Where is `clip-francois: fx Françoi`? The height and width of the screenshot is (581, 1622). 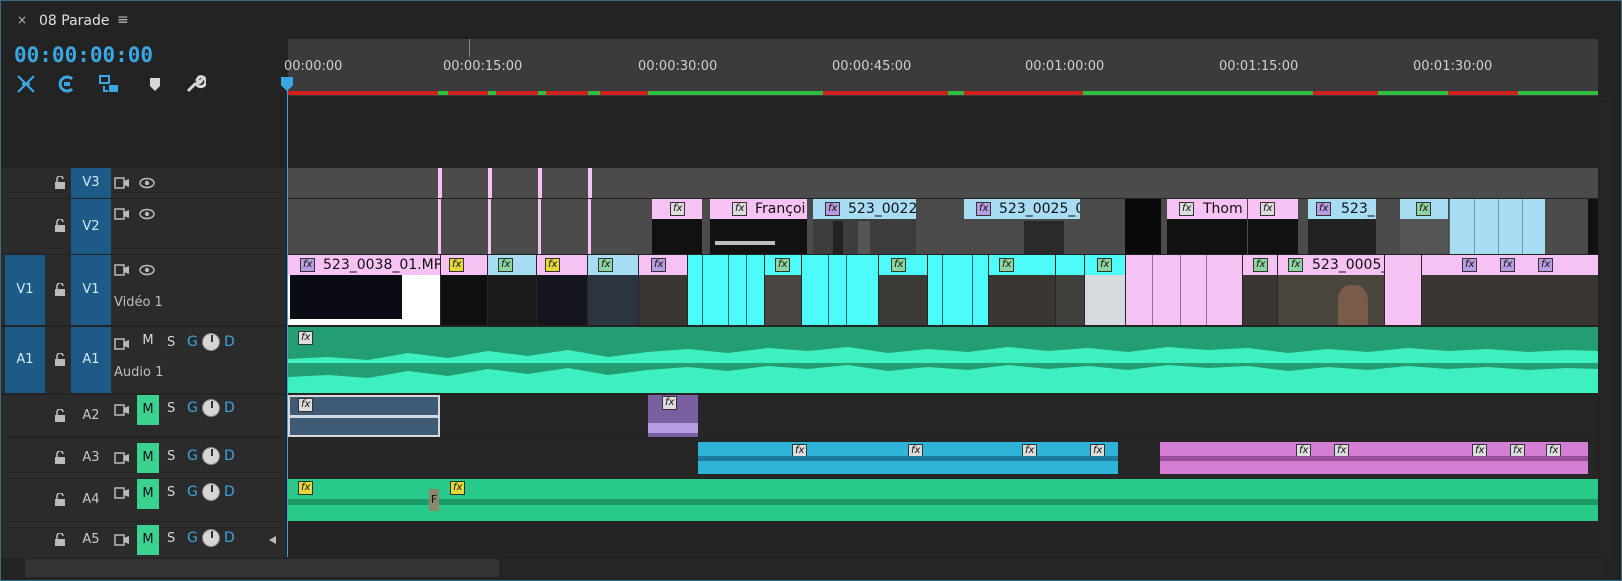
clip-francois: fx Françoi is located at coordinates (758, 226).